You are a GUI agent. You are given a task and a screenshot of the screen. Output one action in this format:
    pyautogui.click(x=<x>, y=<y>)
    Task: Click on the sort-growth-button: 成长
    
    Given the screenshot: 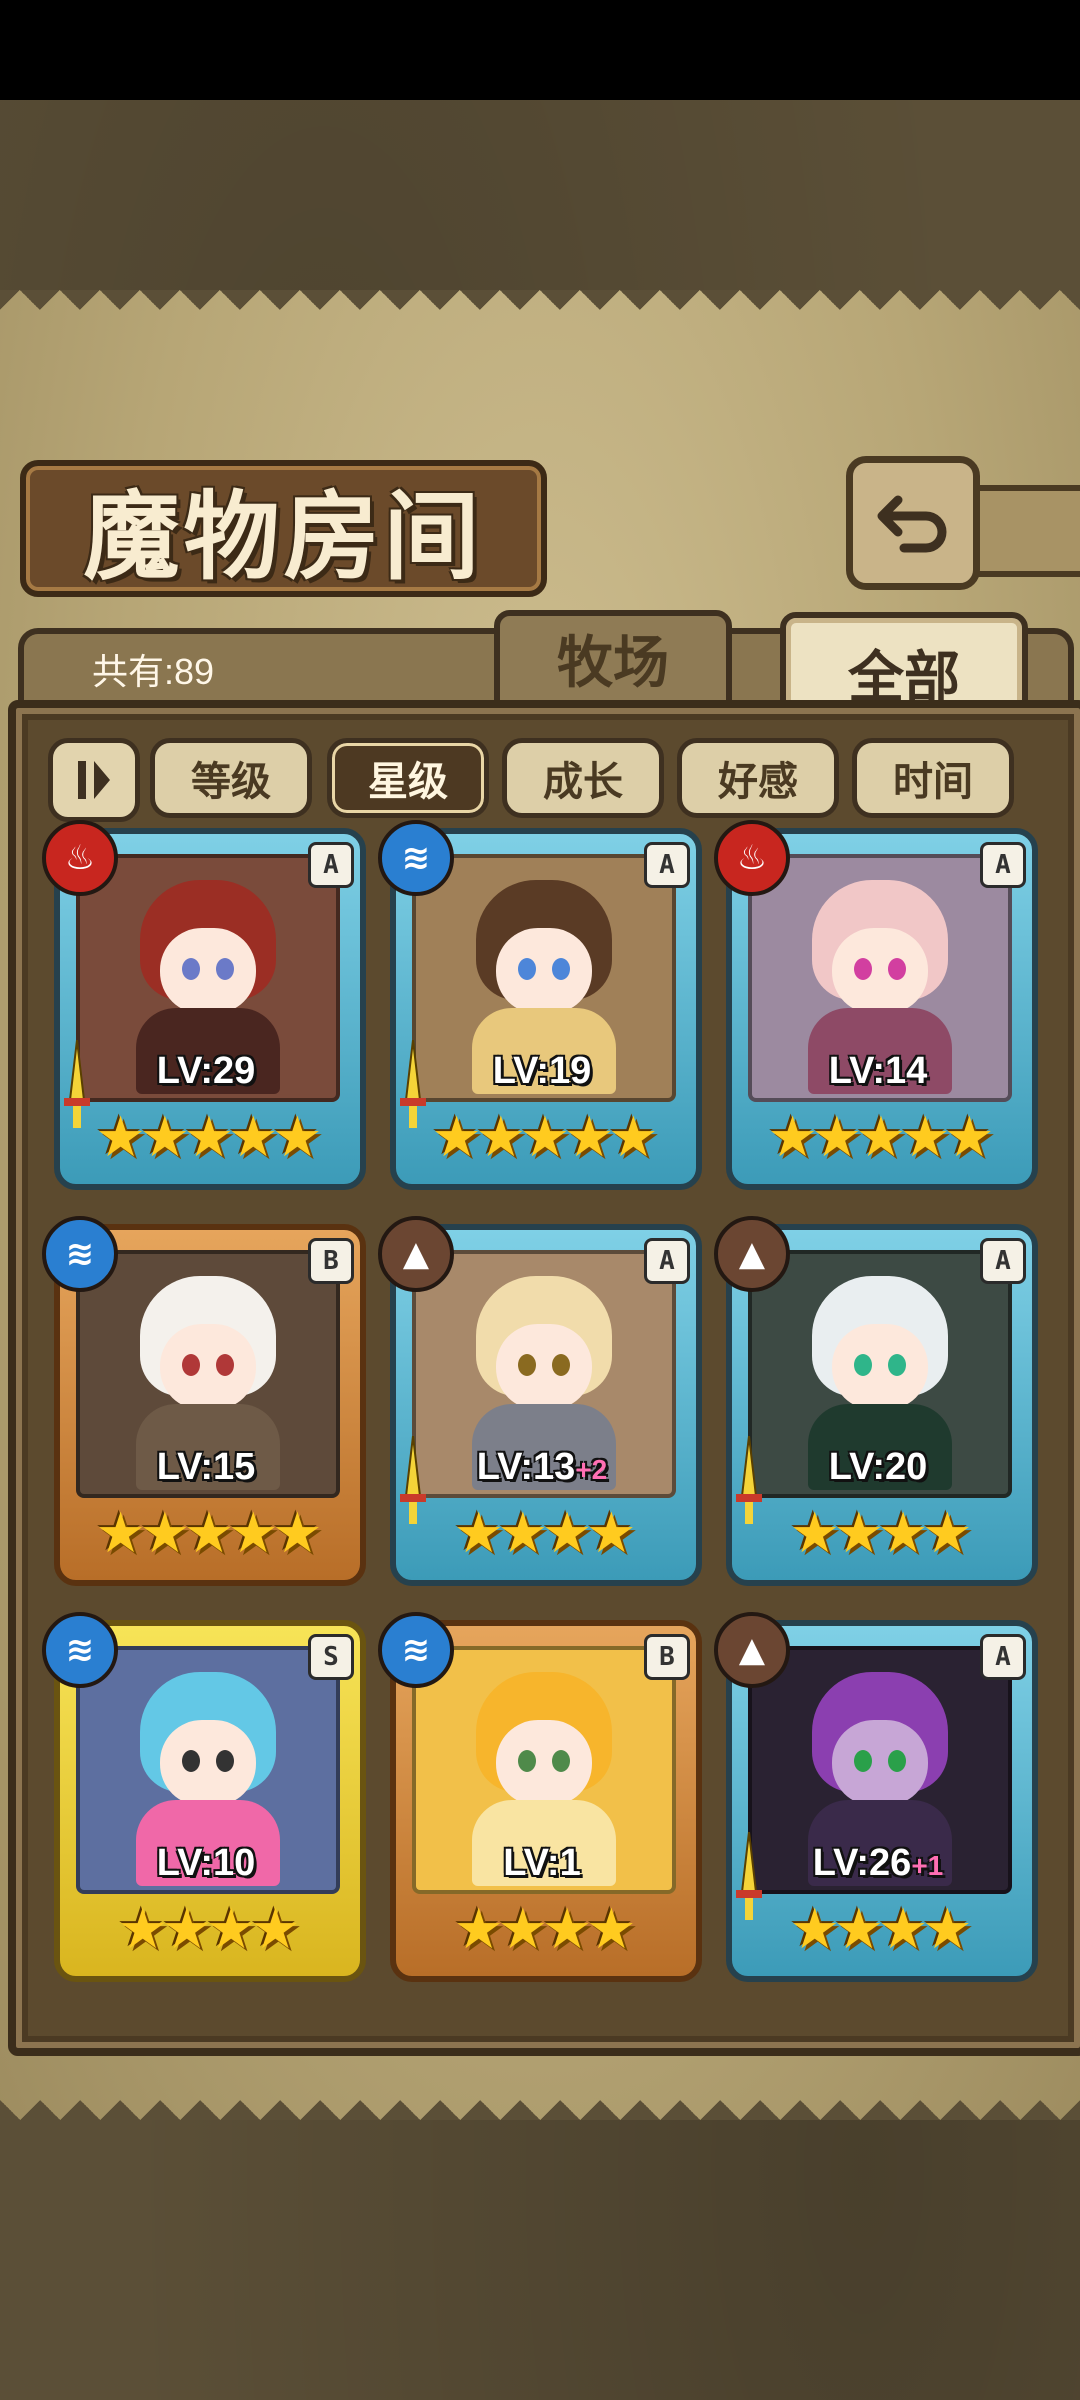 What is the action you would take?
    pyautogui.click(x=583, y=778)
    